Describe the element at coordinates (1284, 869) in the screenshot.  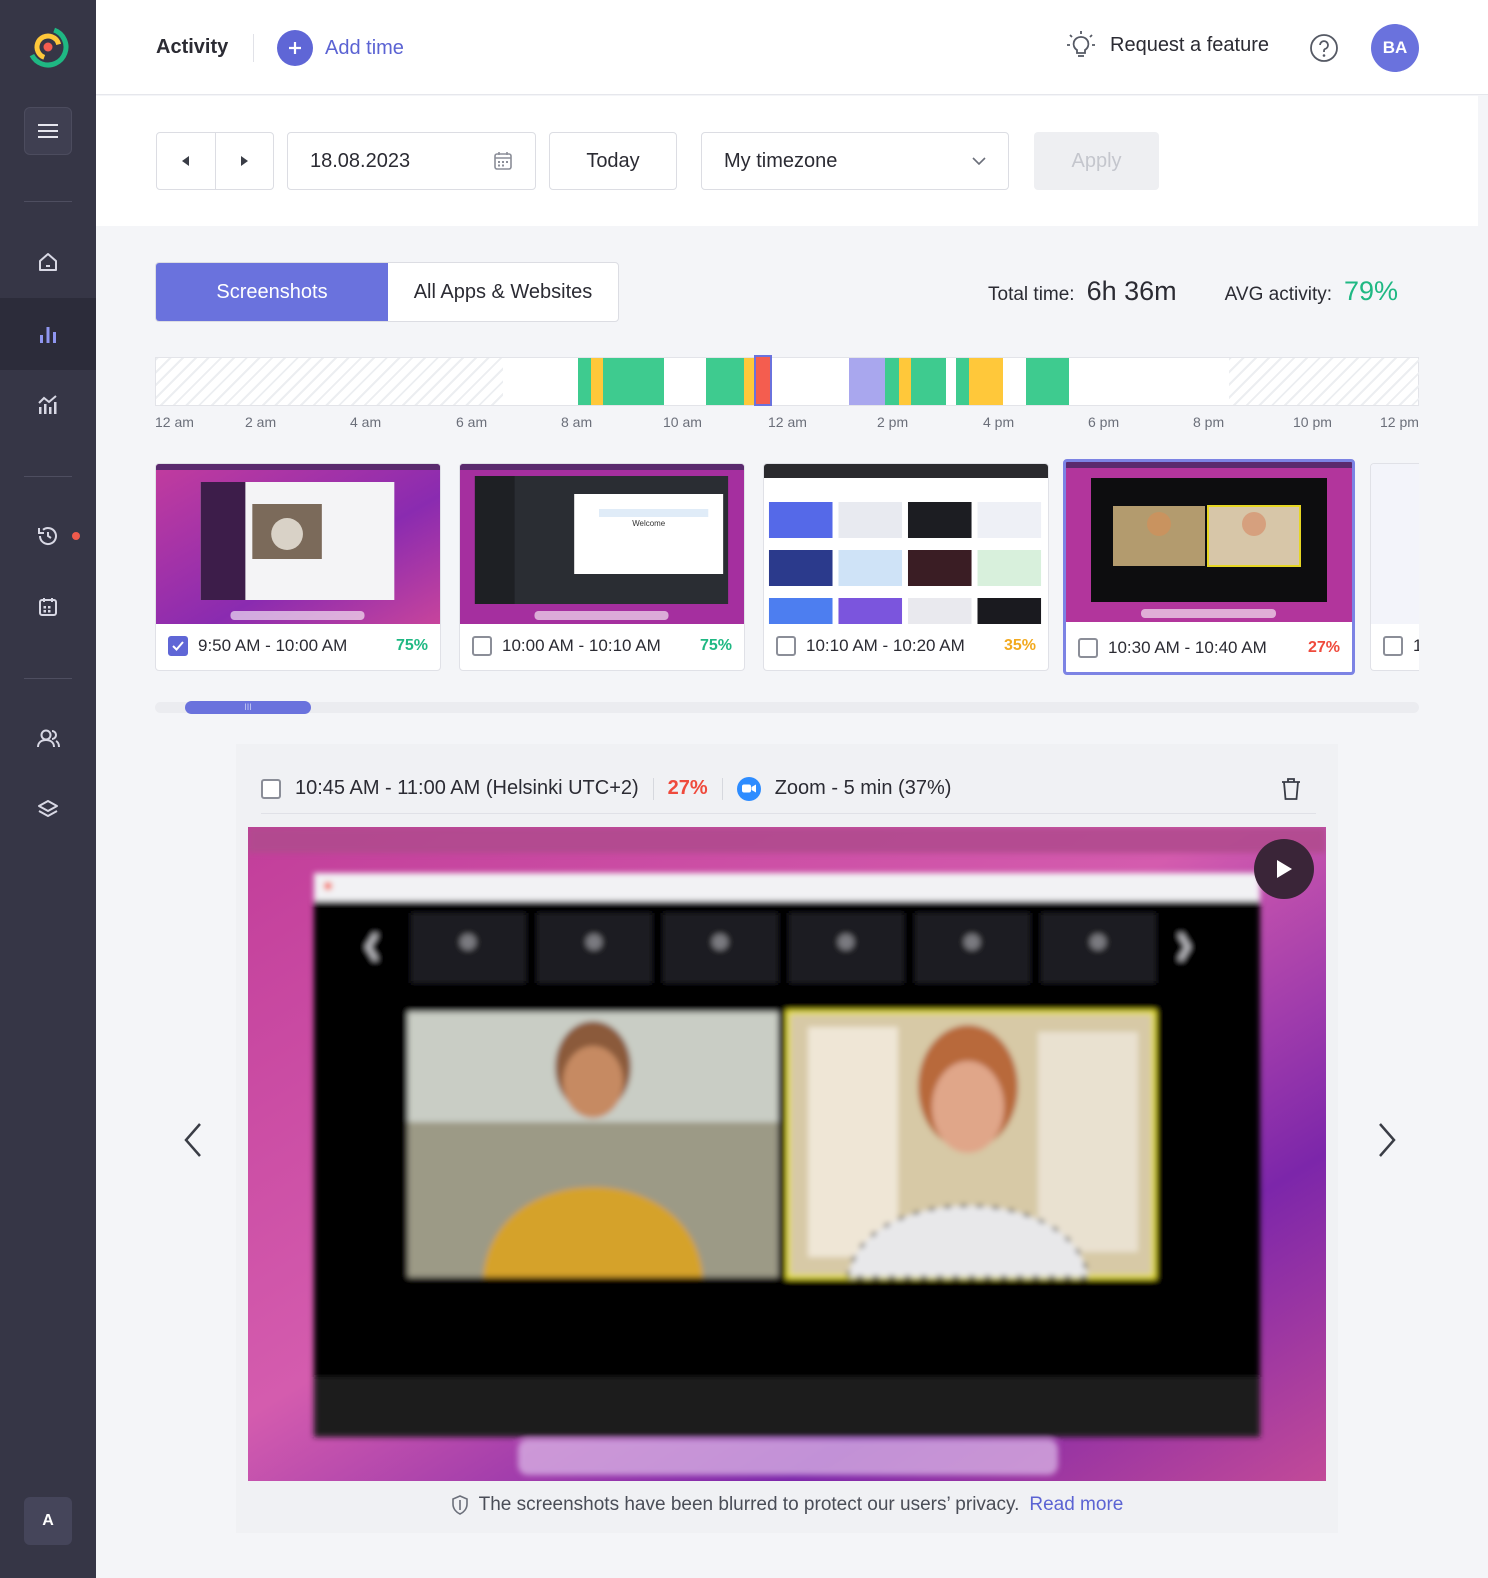
I see `play-button` at that location.